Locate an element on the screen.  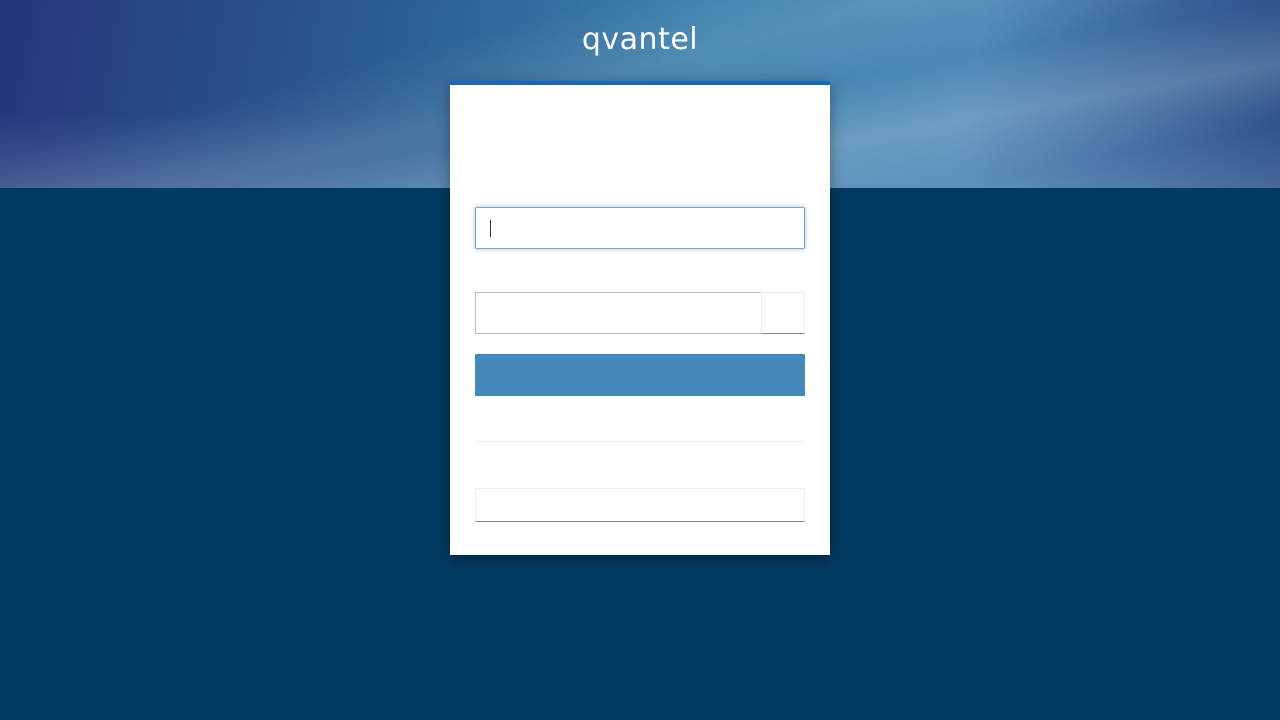
username-input is located at coordinates (640, 228).